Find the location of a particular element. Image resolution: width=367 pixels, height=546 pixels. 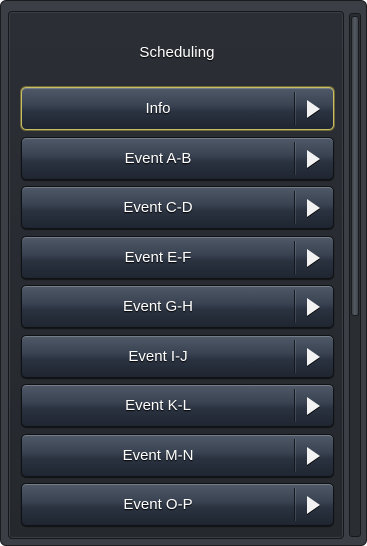

menu-item-event-c-d: Event C-D is located at coordinates (177, 207).